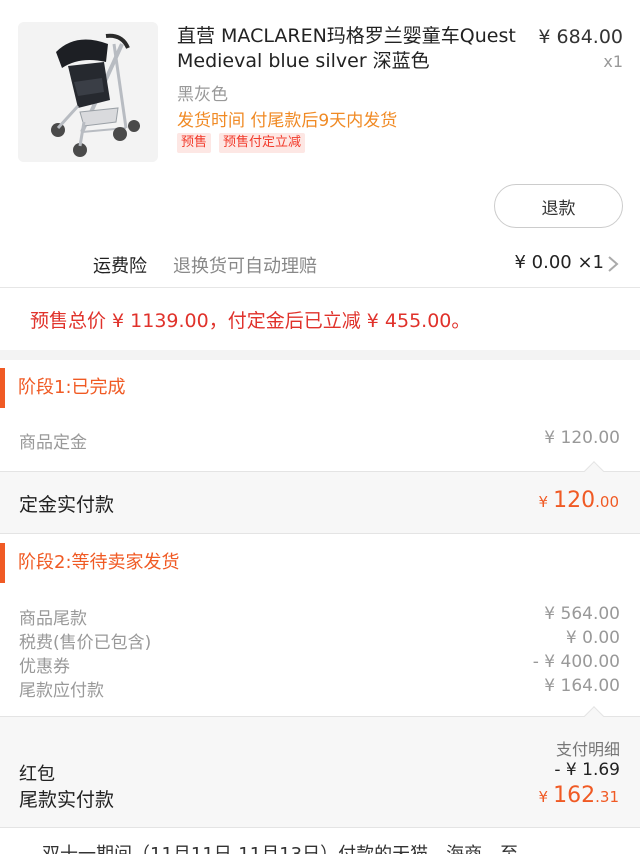 This screenshot has width=640, height=854. Describe the element at coordinates (320, 264) in the screenshot. I see `shipping-insurance-row: 运费险 退换货可自动理赔 ¥ 0.00 ×1` at that location.